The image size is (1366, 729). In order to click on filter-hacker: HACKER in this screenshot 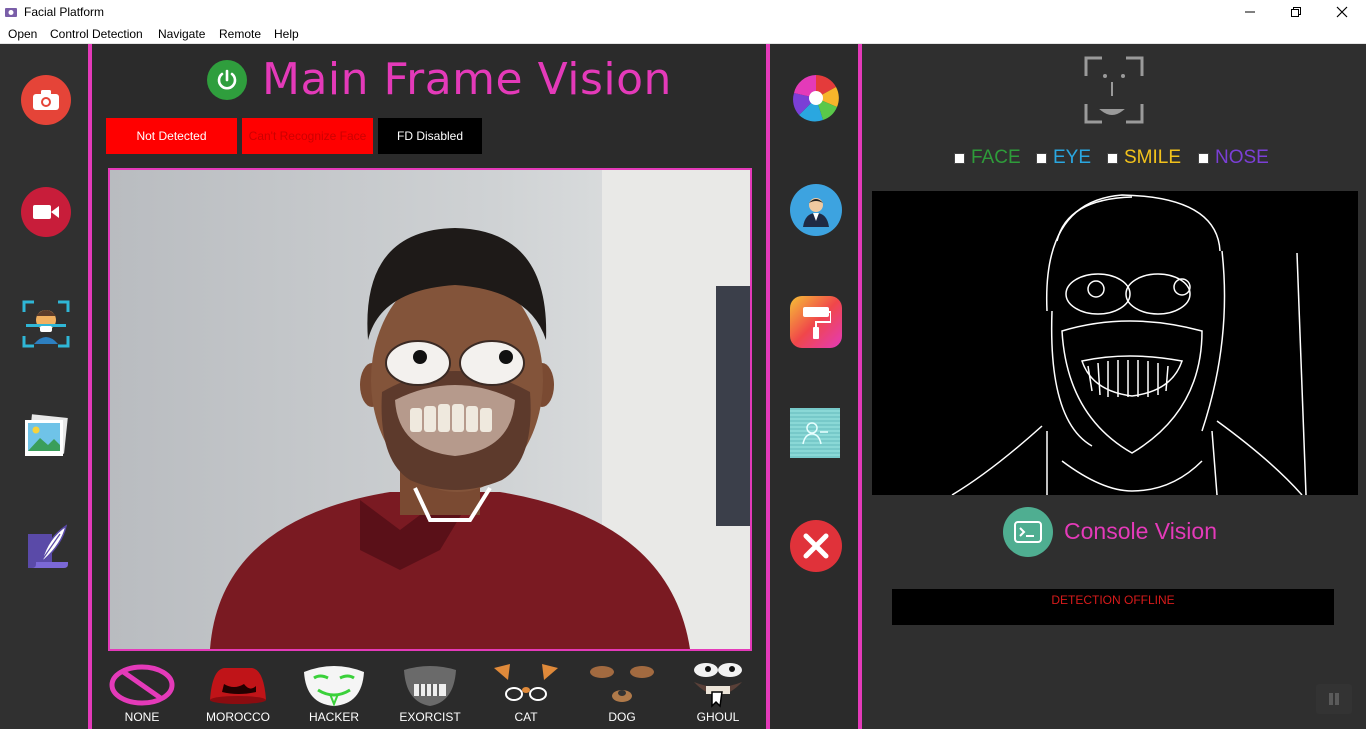, I will do `click(334, 692)`.